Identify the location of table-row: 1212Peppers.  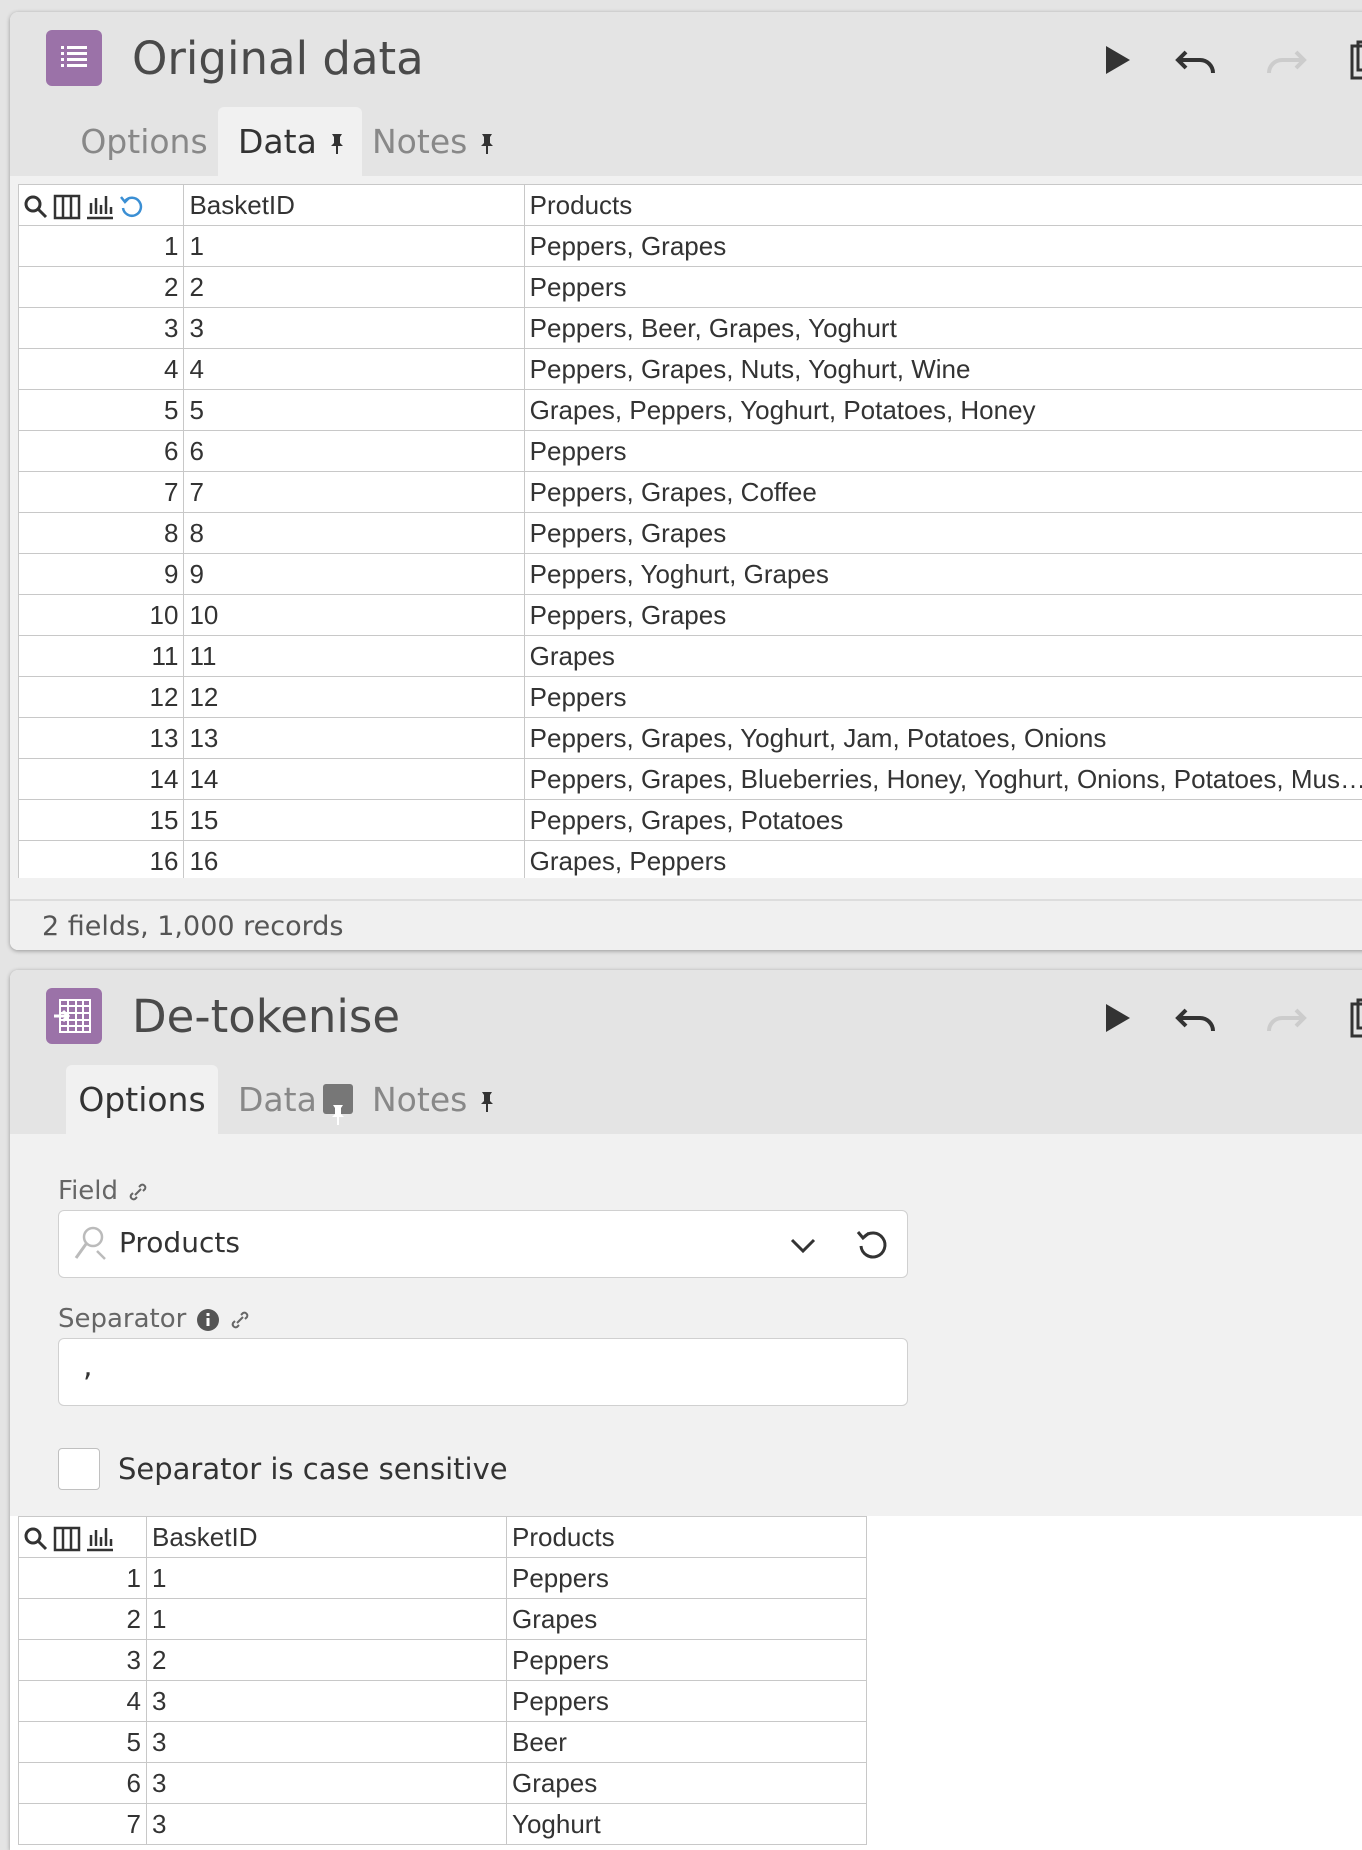
(690, 697).